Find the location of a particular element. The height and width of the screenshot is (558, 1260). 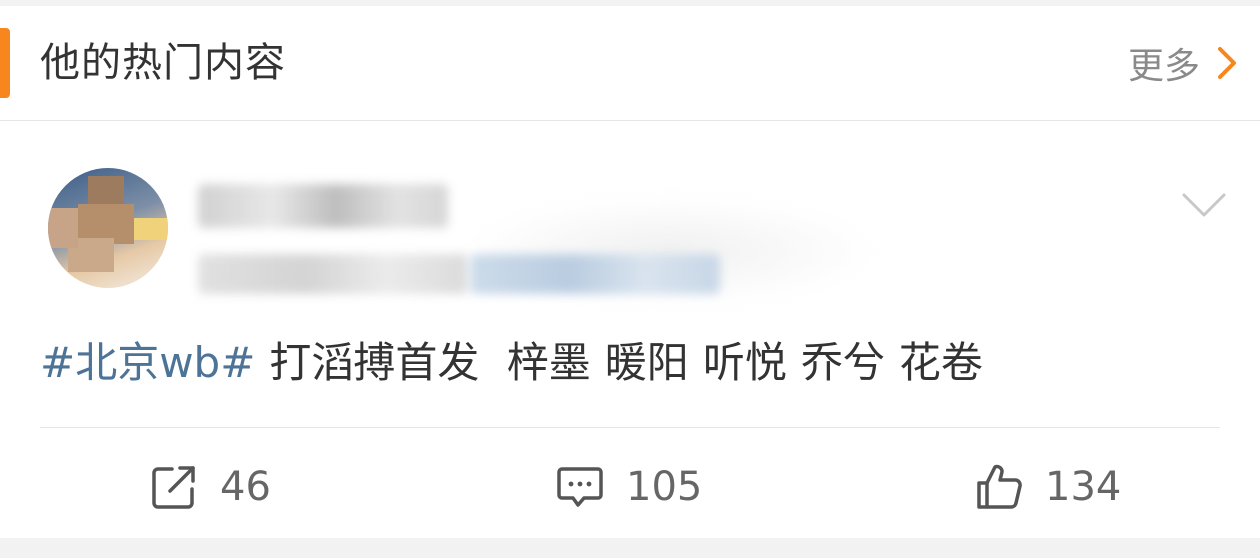

post-word: 梓墨 is located at coordinates (548, 362).